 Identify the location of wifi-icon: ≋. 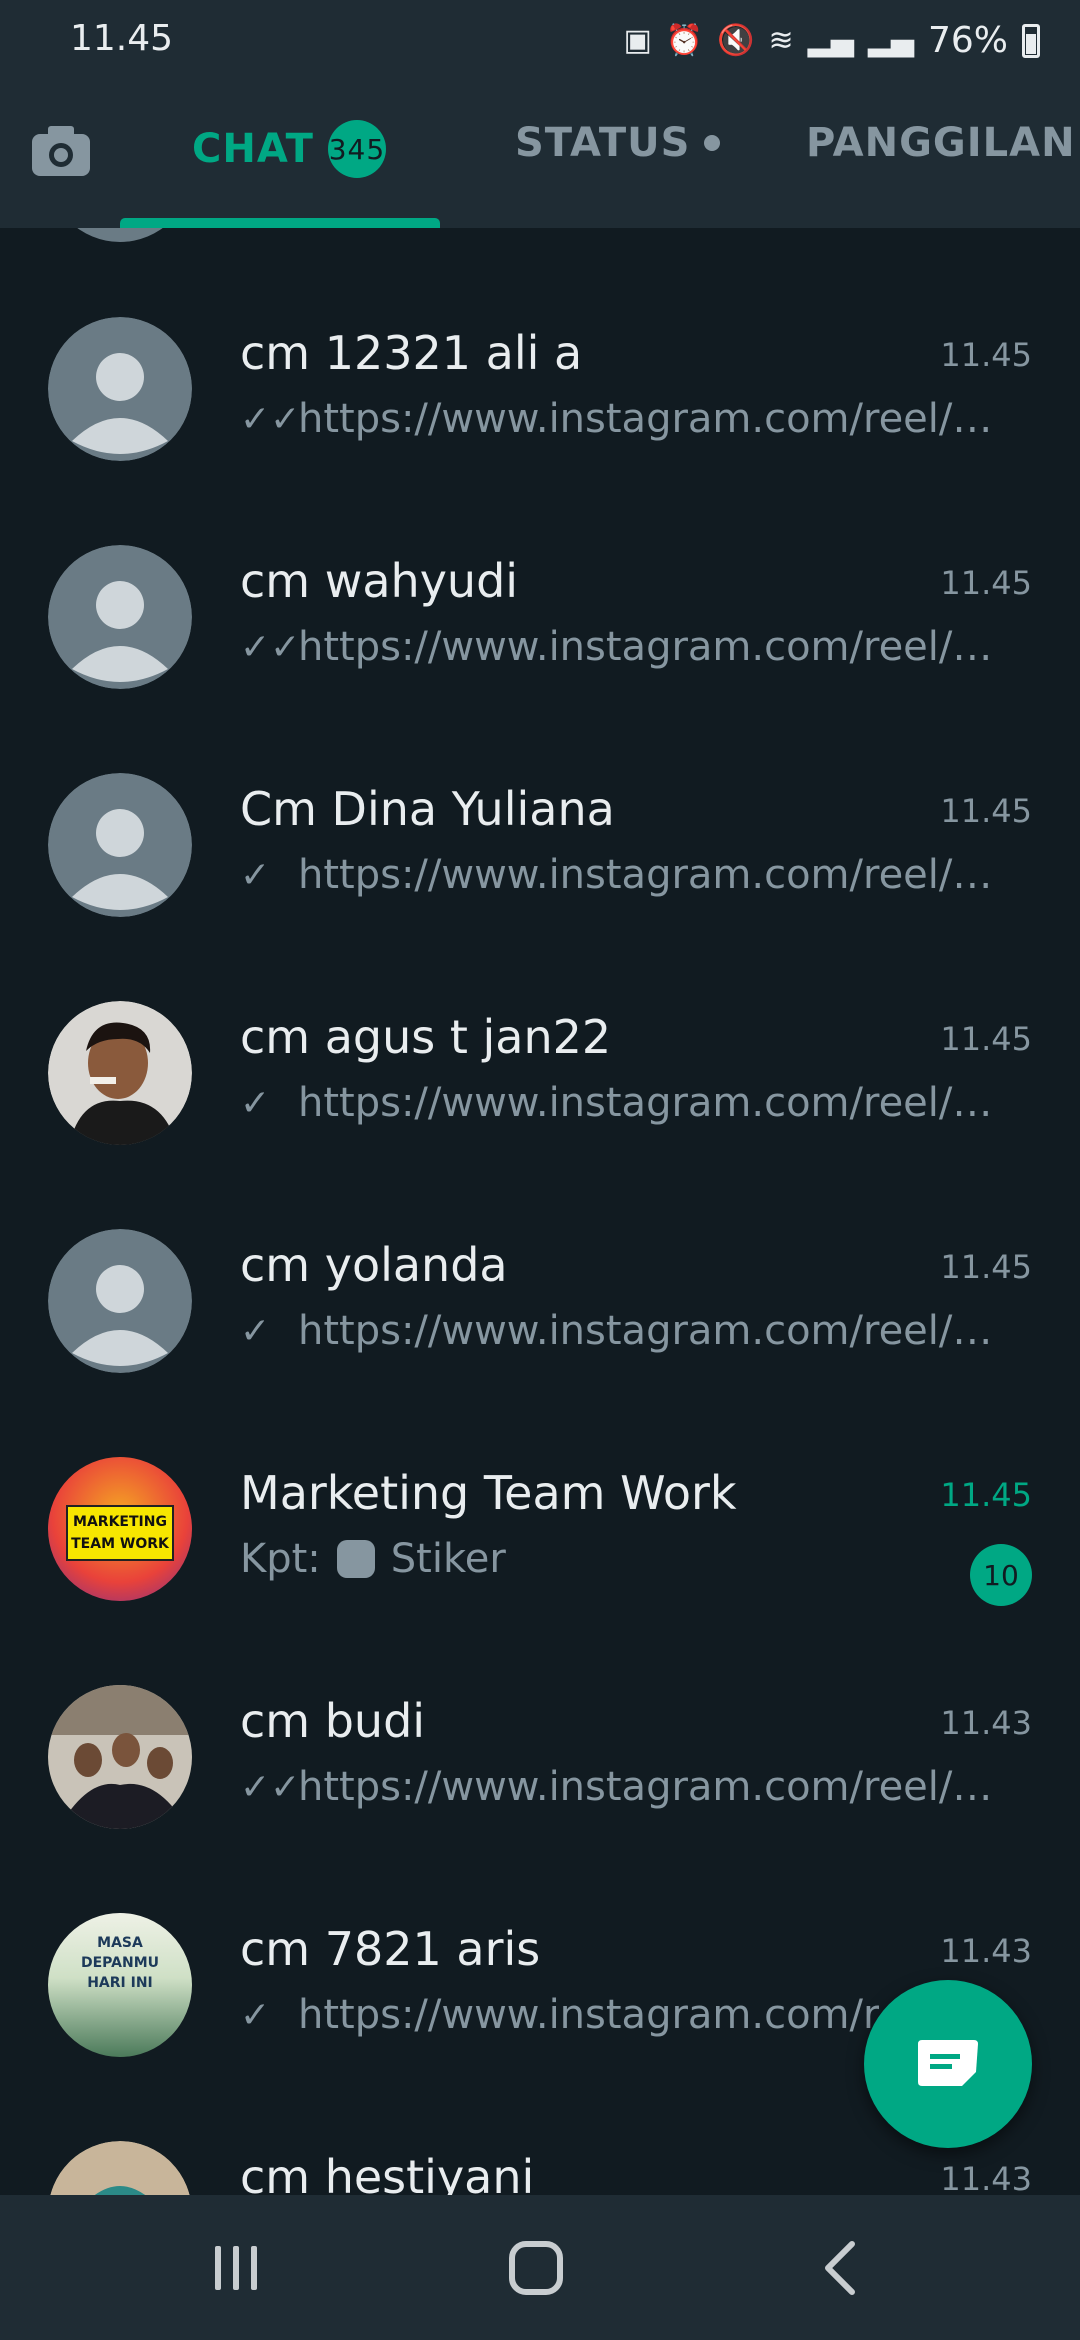
(781, 40).